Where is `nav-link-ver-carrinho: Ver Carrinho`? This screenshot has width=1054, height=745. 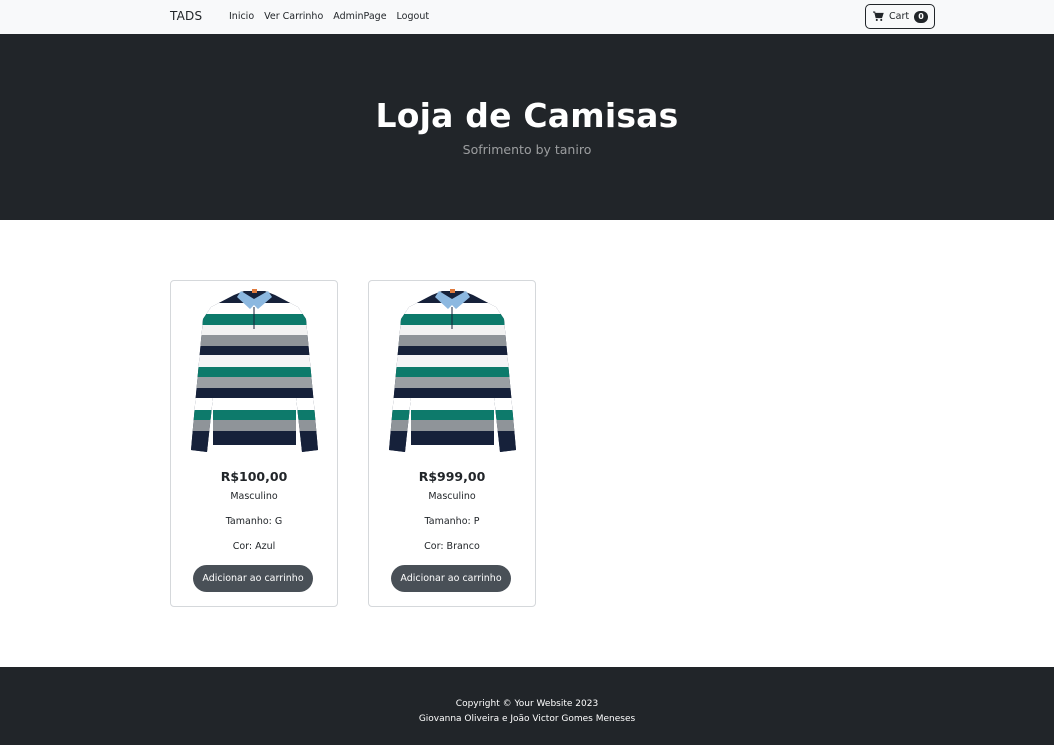
nav-link-ver-carrinho: Ver Carrinho is located at coordinates (293, 16).